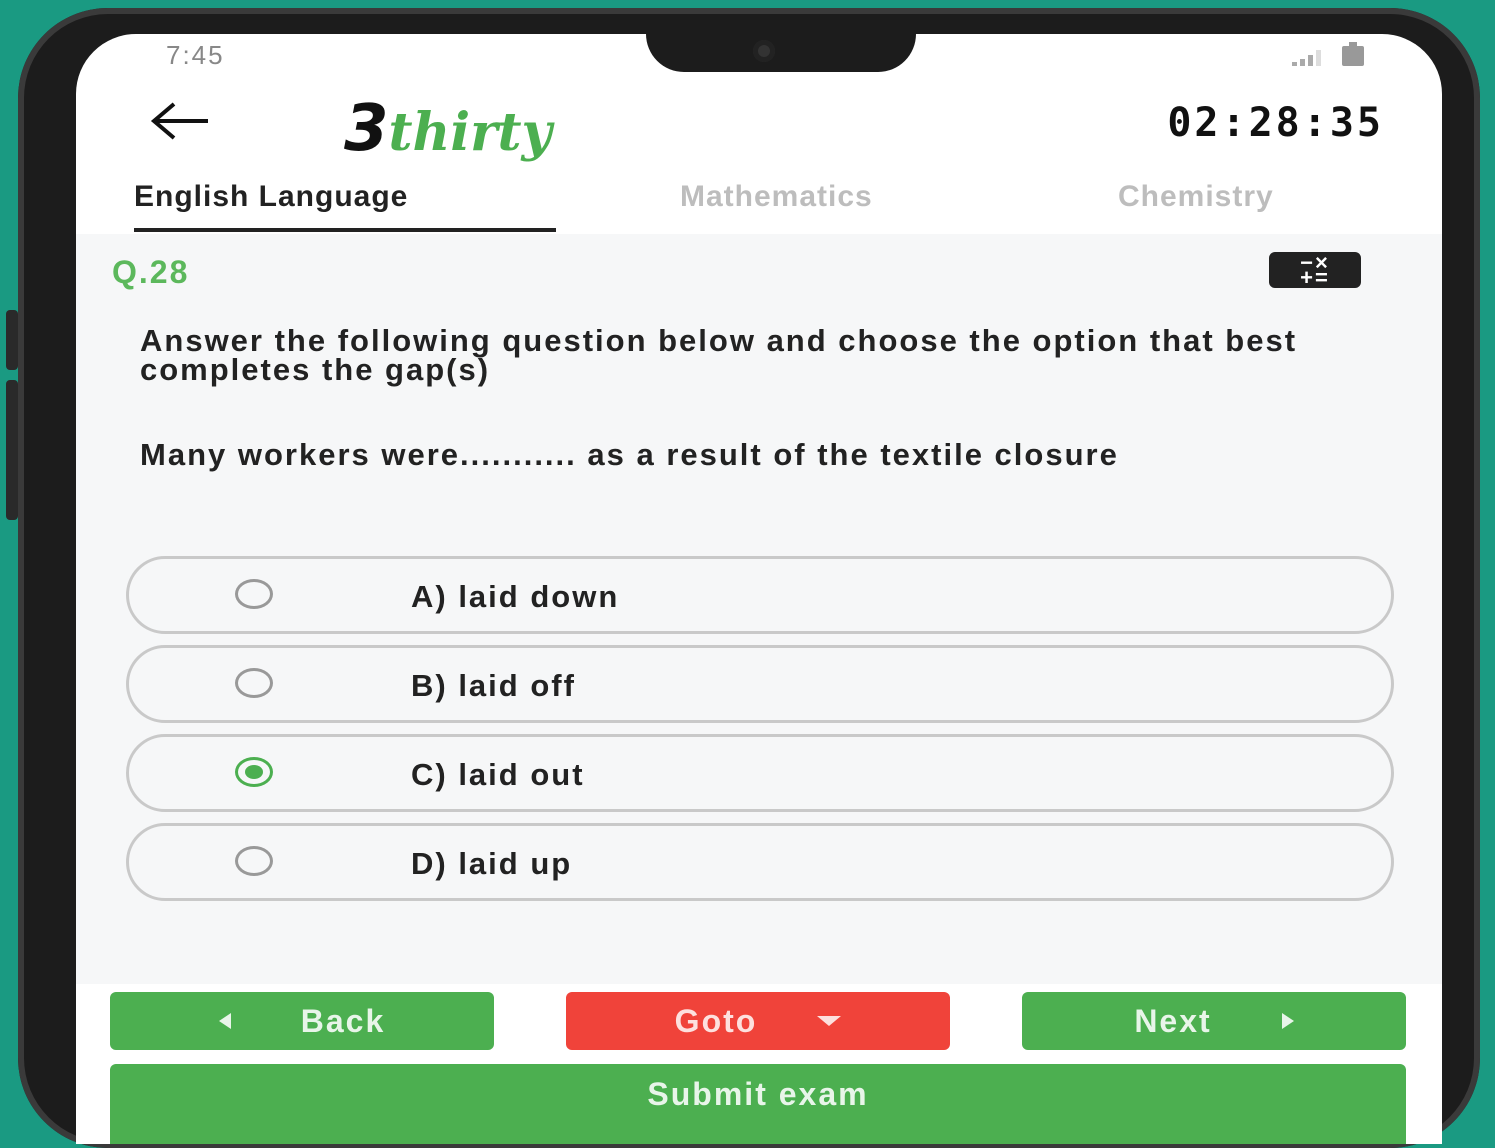 The image size is (1495, 1148). I want to click on submit-exam-label: Submit exam, so click(758, 1094).